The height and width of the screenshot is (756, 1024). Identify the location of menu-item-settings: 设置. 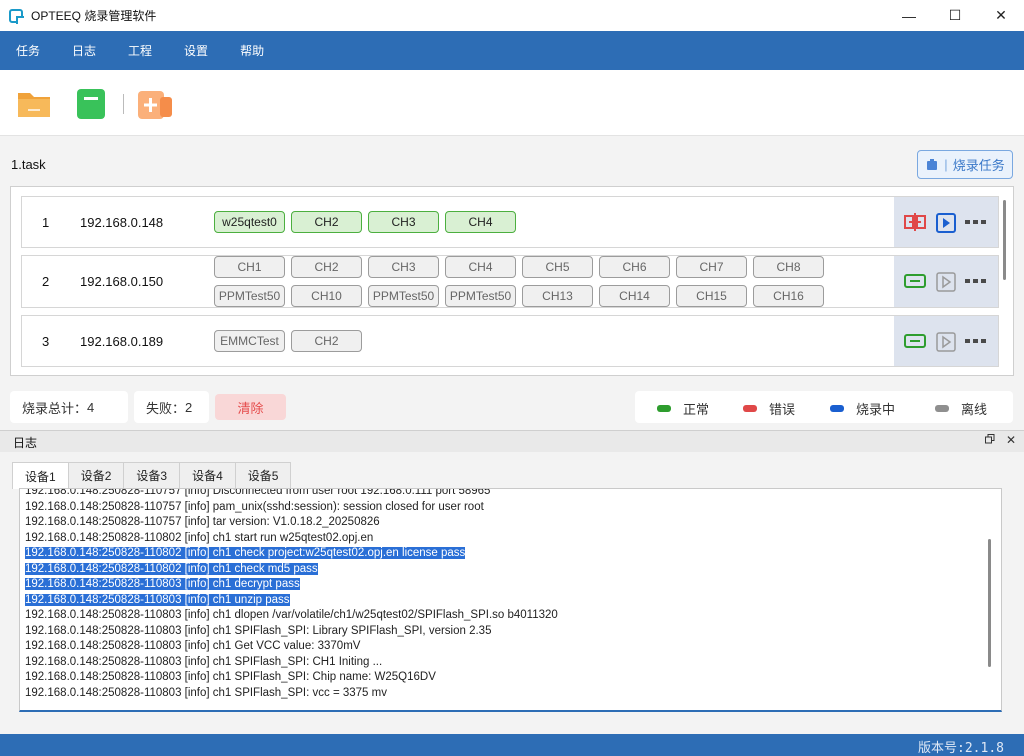
(196, 50).